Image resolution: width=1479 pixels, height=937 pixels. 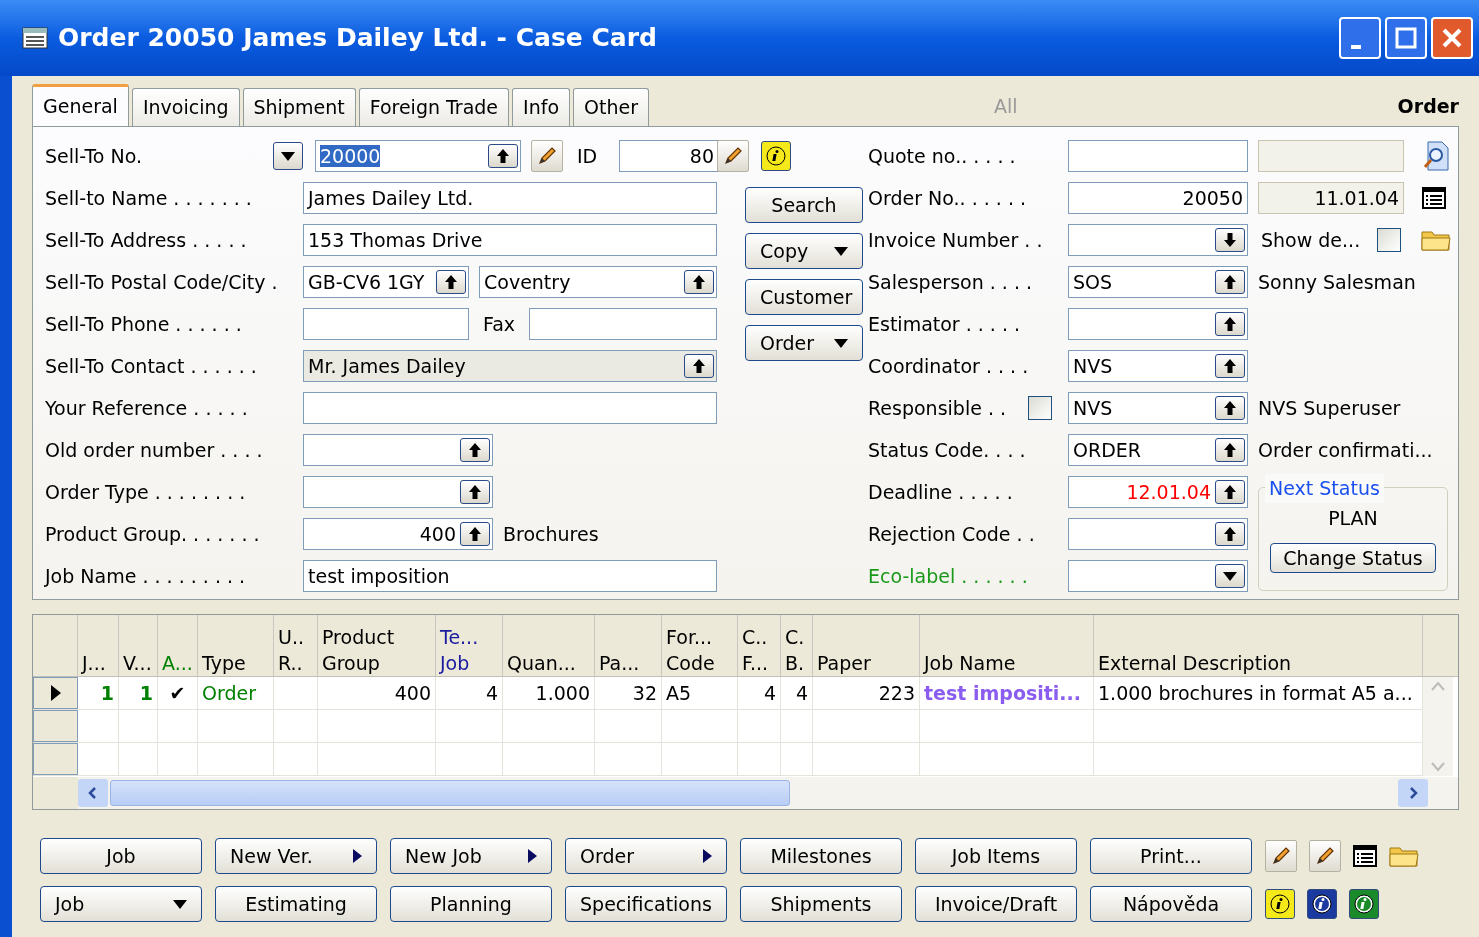 I want to click on row-selector, so click(x=55, y=693).